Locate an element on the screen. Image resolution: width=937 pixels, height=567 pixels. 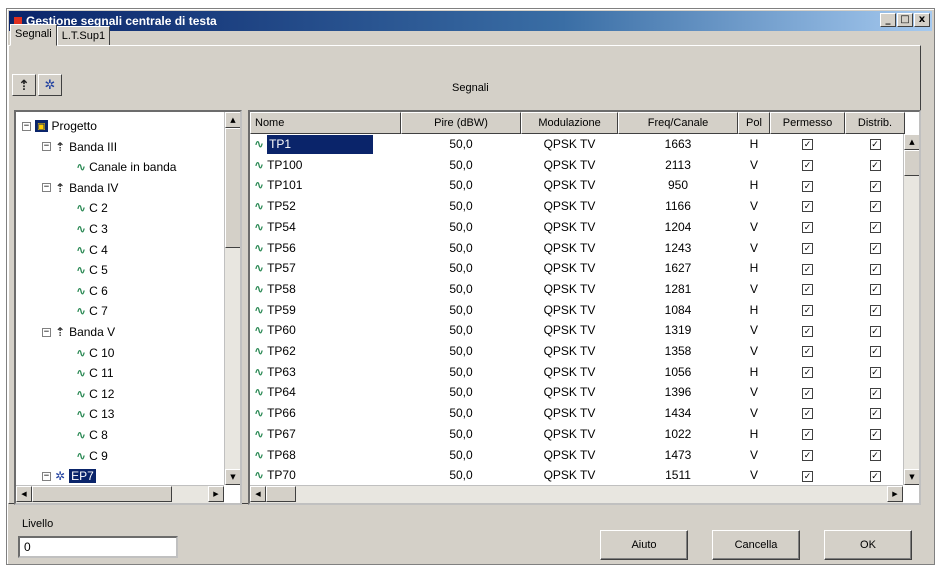
cell-nome: ∿ TP1 is located at coordinates (325, 144).